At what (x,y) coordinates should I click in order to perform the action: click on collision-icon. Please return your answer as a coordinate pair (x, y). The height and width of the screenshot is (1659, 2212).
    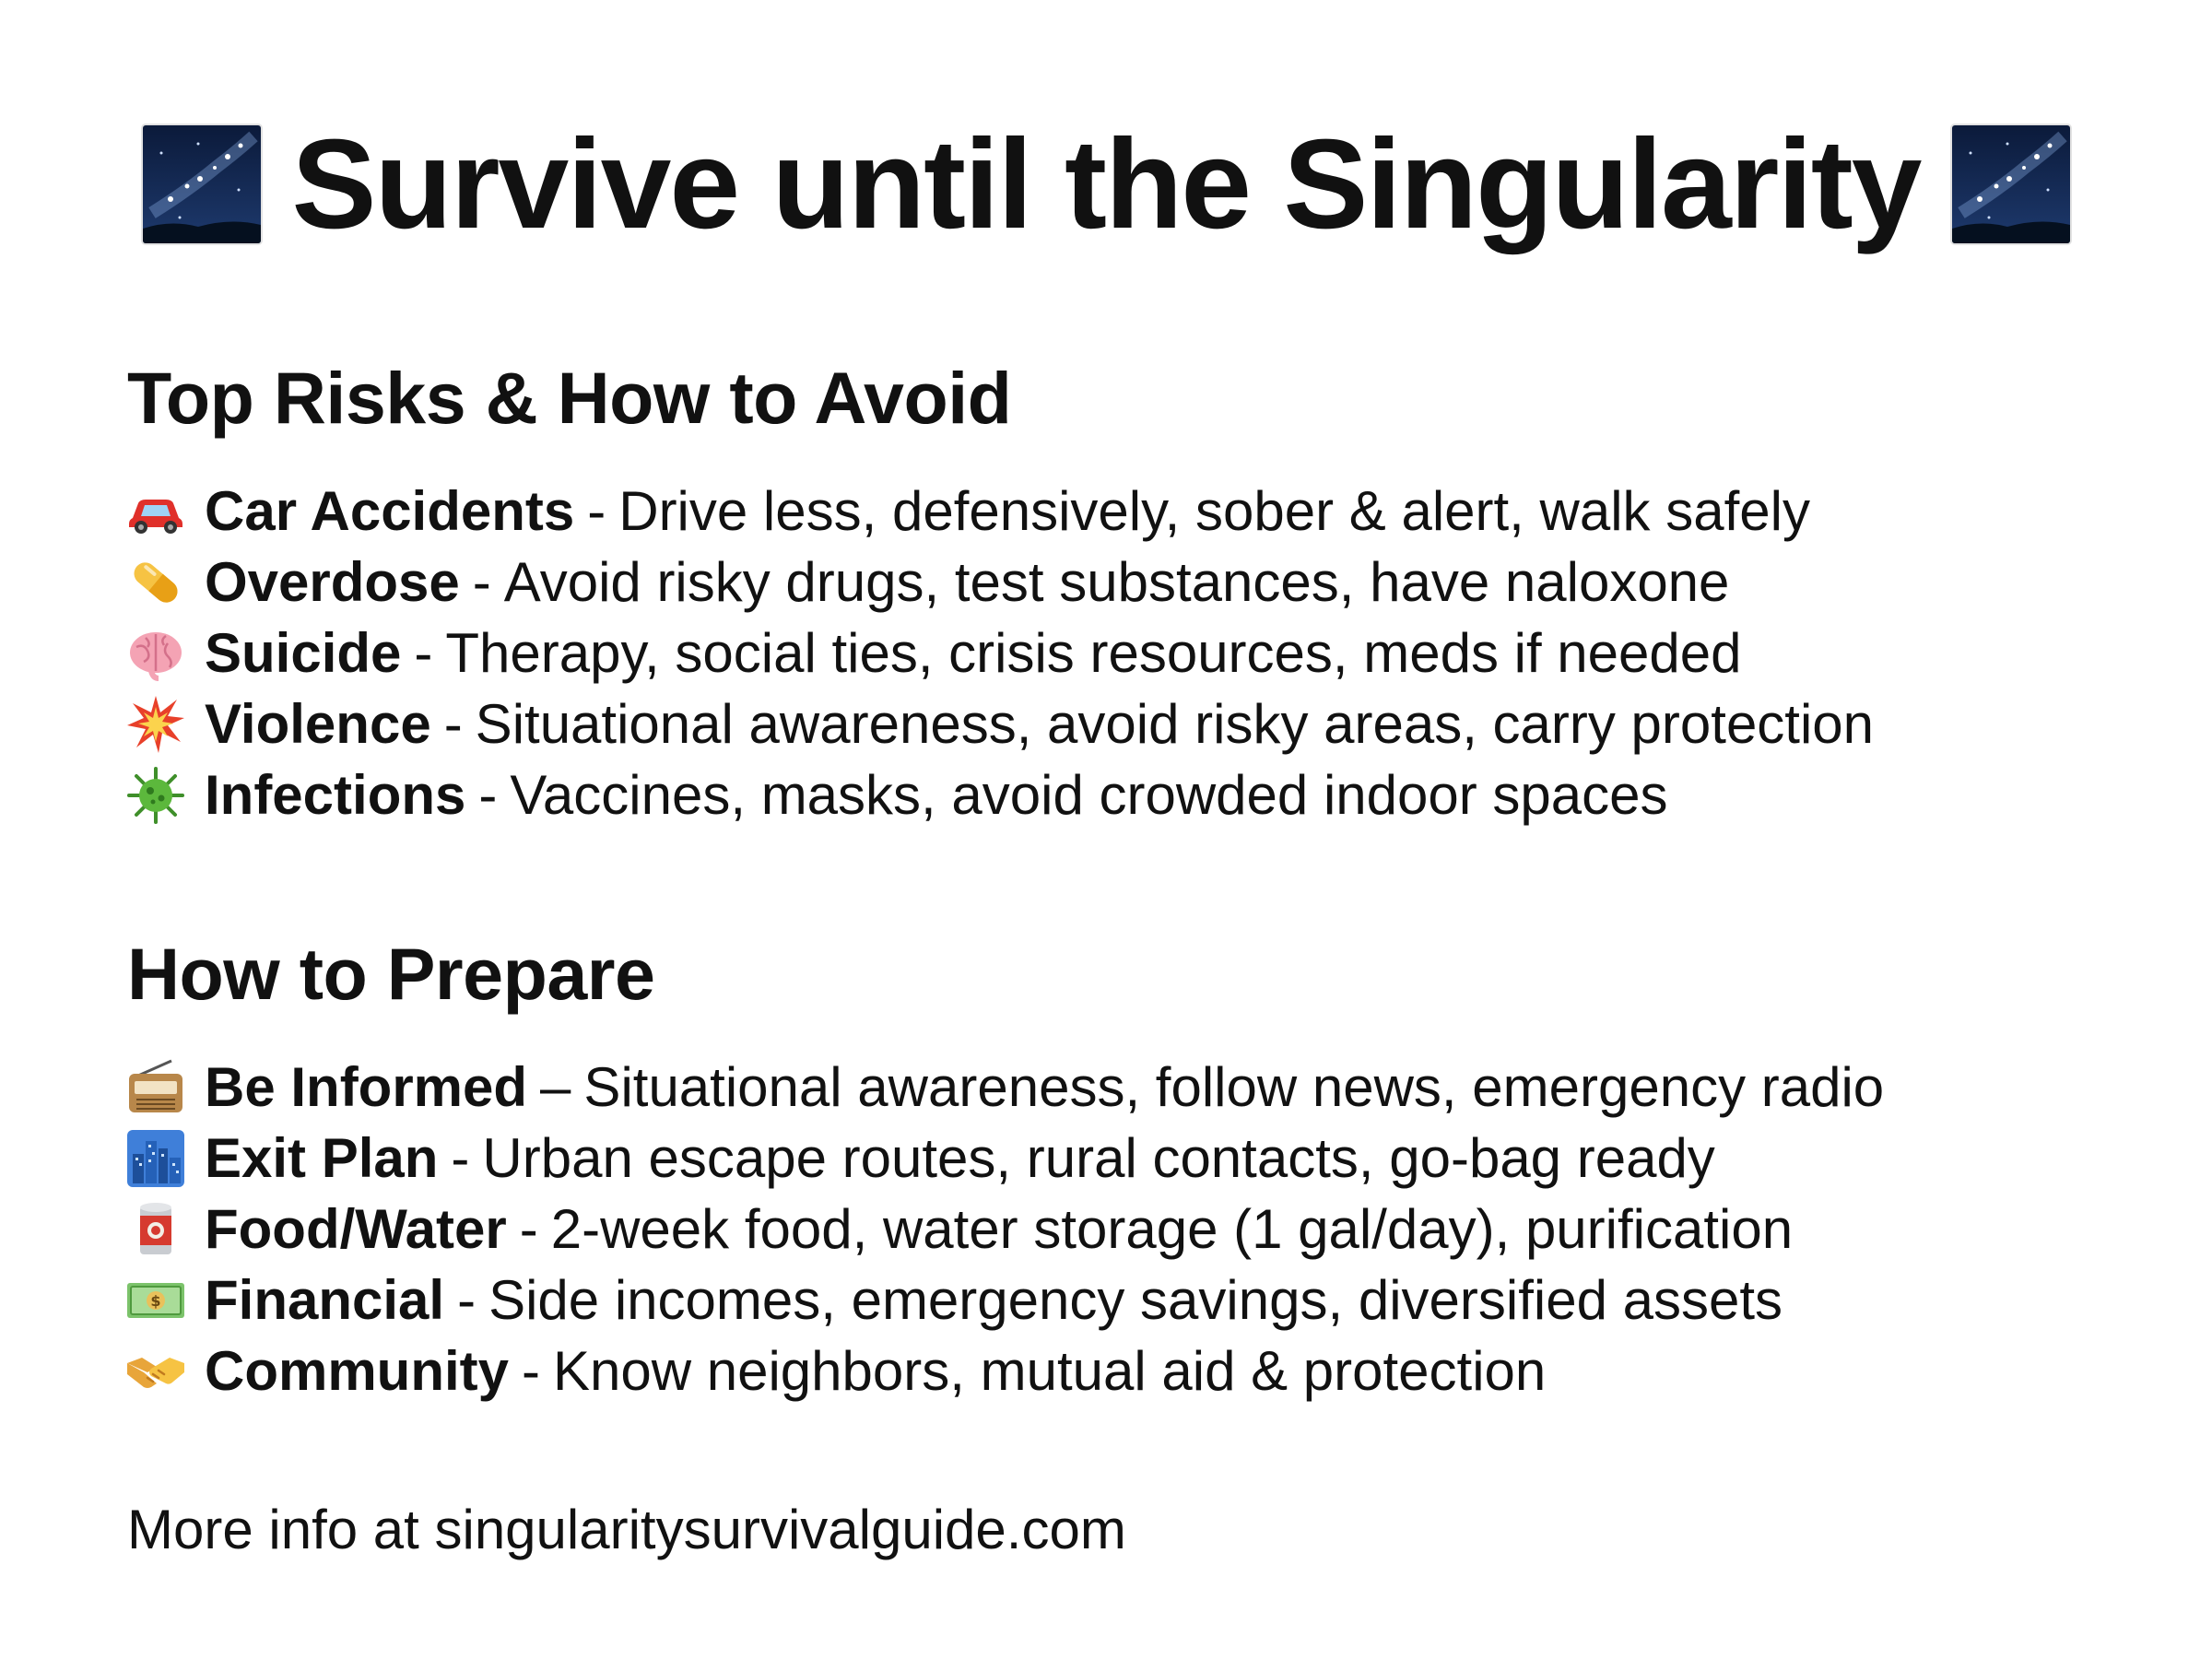
    Looking at the image, I should click on (155, 724).